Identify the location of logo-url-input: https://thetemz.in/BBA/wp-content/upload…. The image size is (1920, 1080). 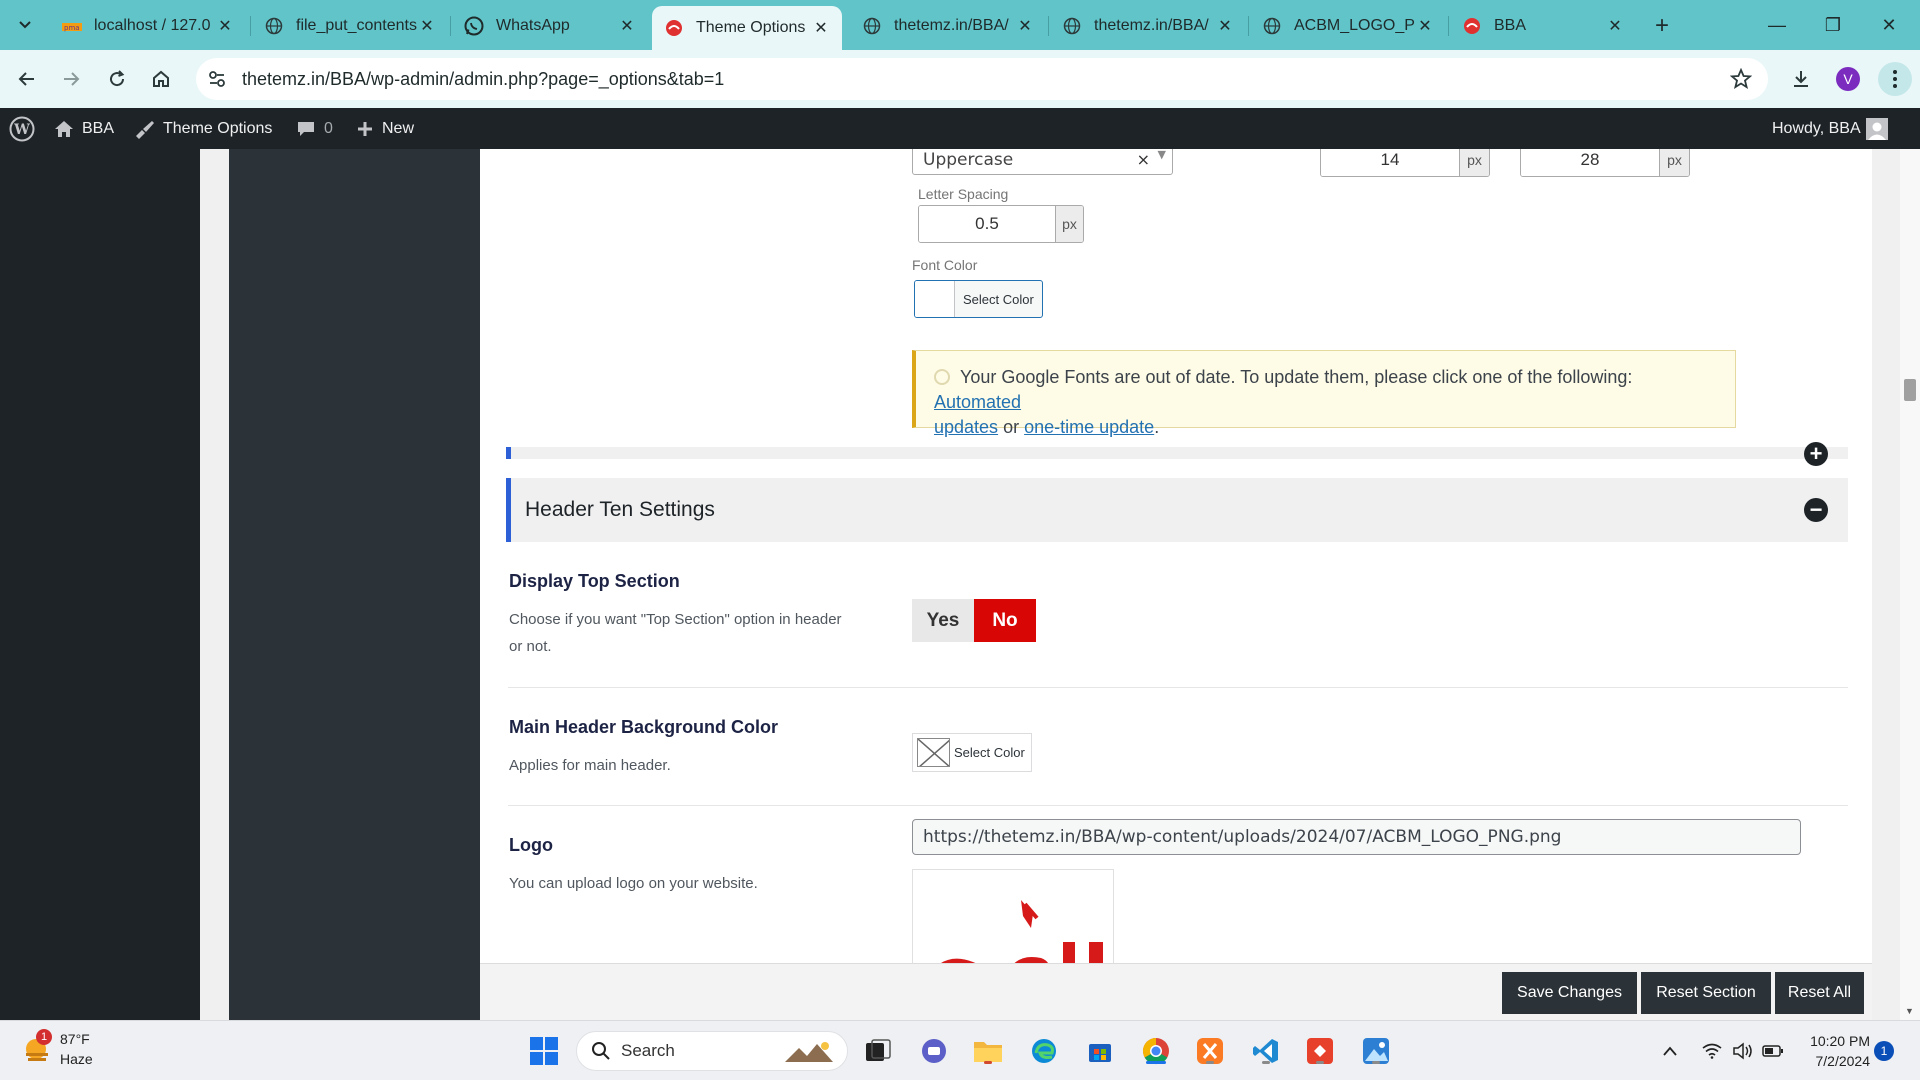
(1356, 837).